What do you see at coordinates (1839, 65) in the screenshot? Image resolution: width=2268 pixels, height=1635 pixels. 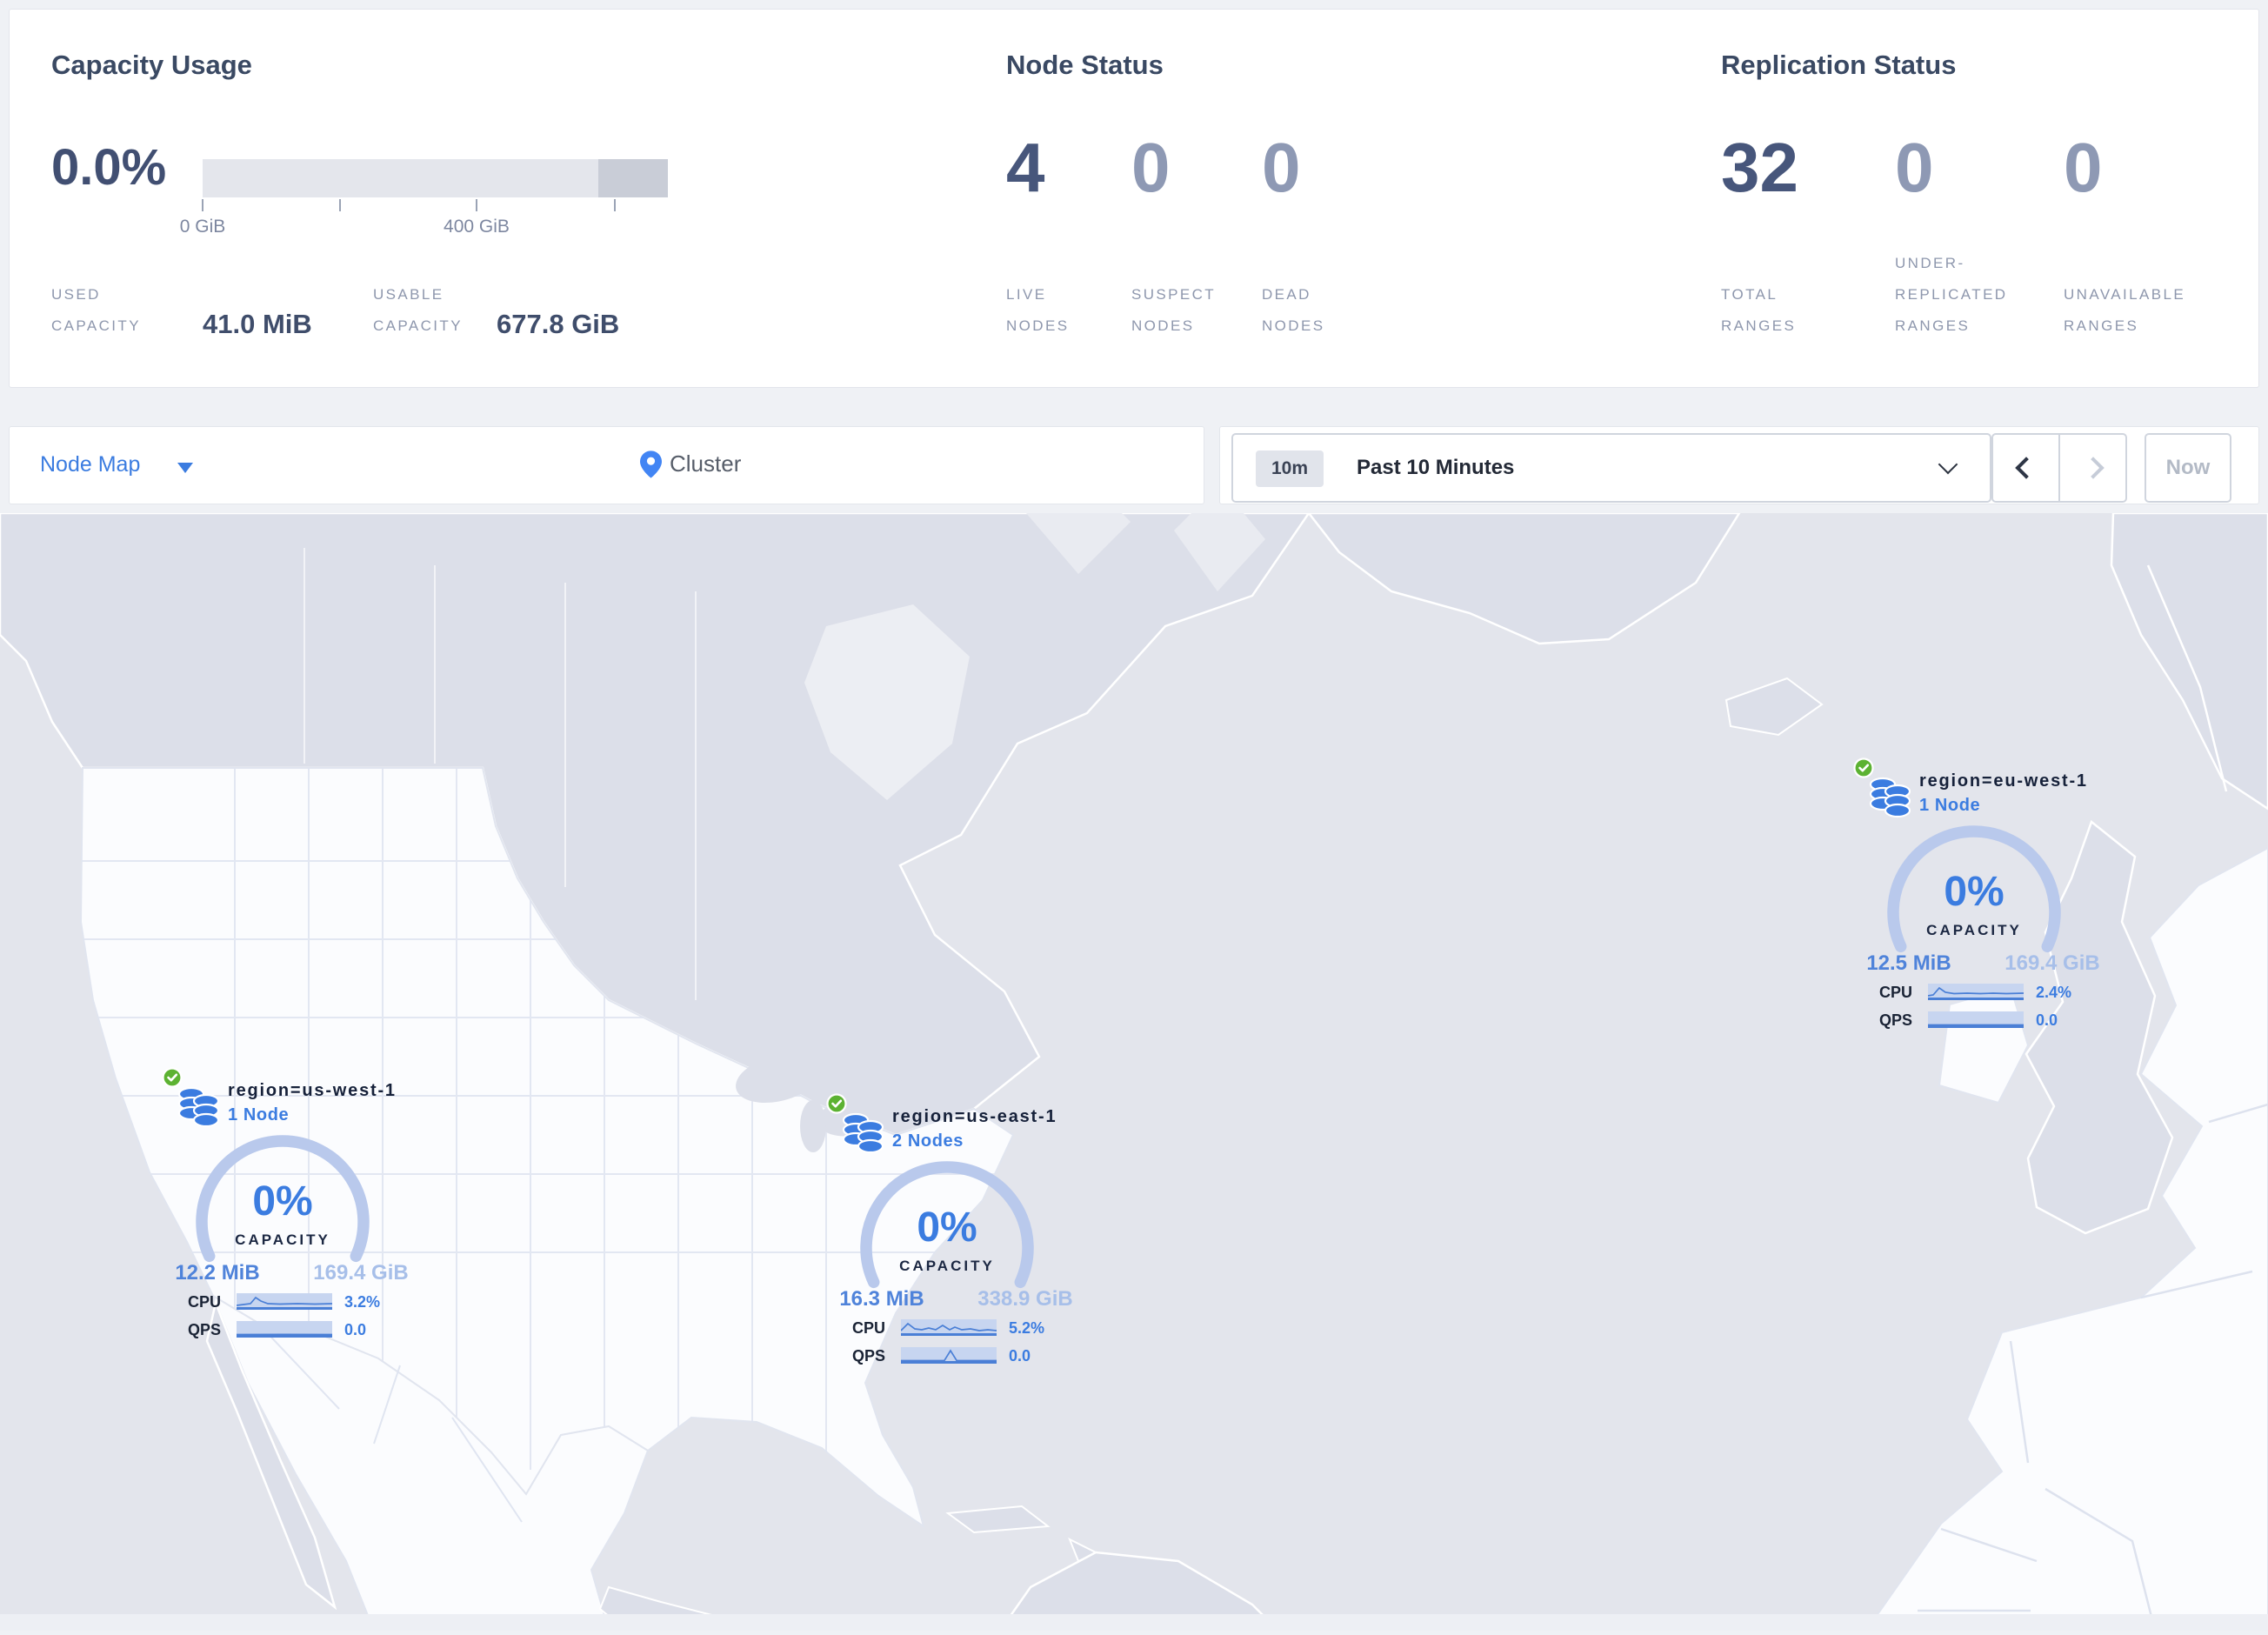 I see `replication-status-title: Replication Status` at bounding box center [1839, 65].